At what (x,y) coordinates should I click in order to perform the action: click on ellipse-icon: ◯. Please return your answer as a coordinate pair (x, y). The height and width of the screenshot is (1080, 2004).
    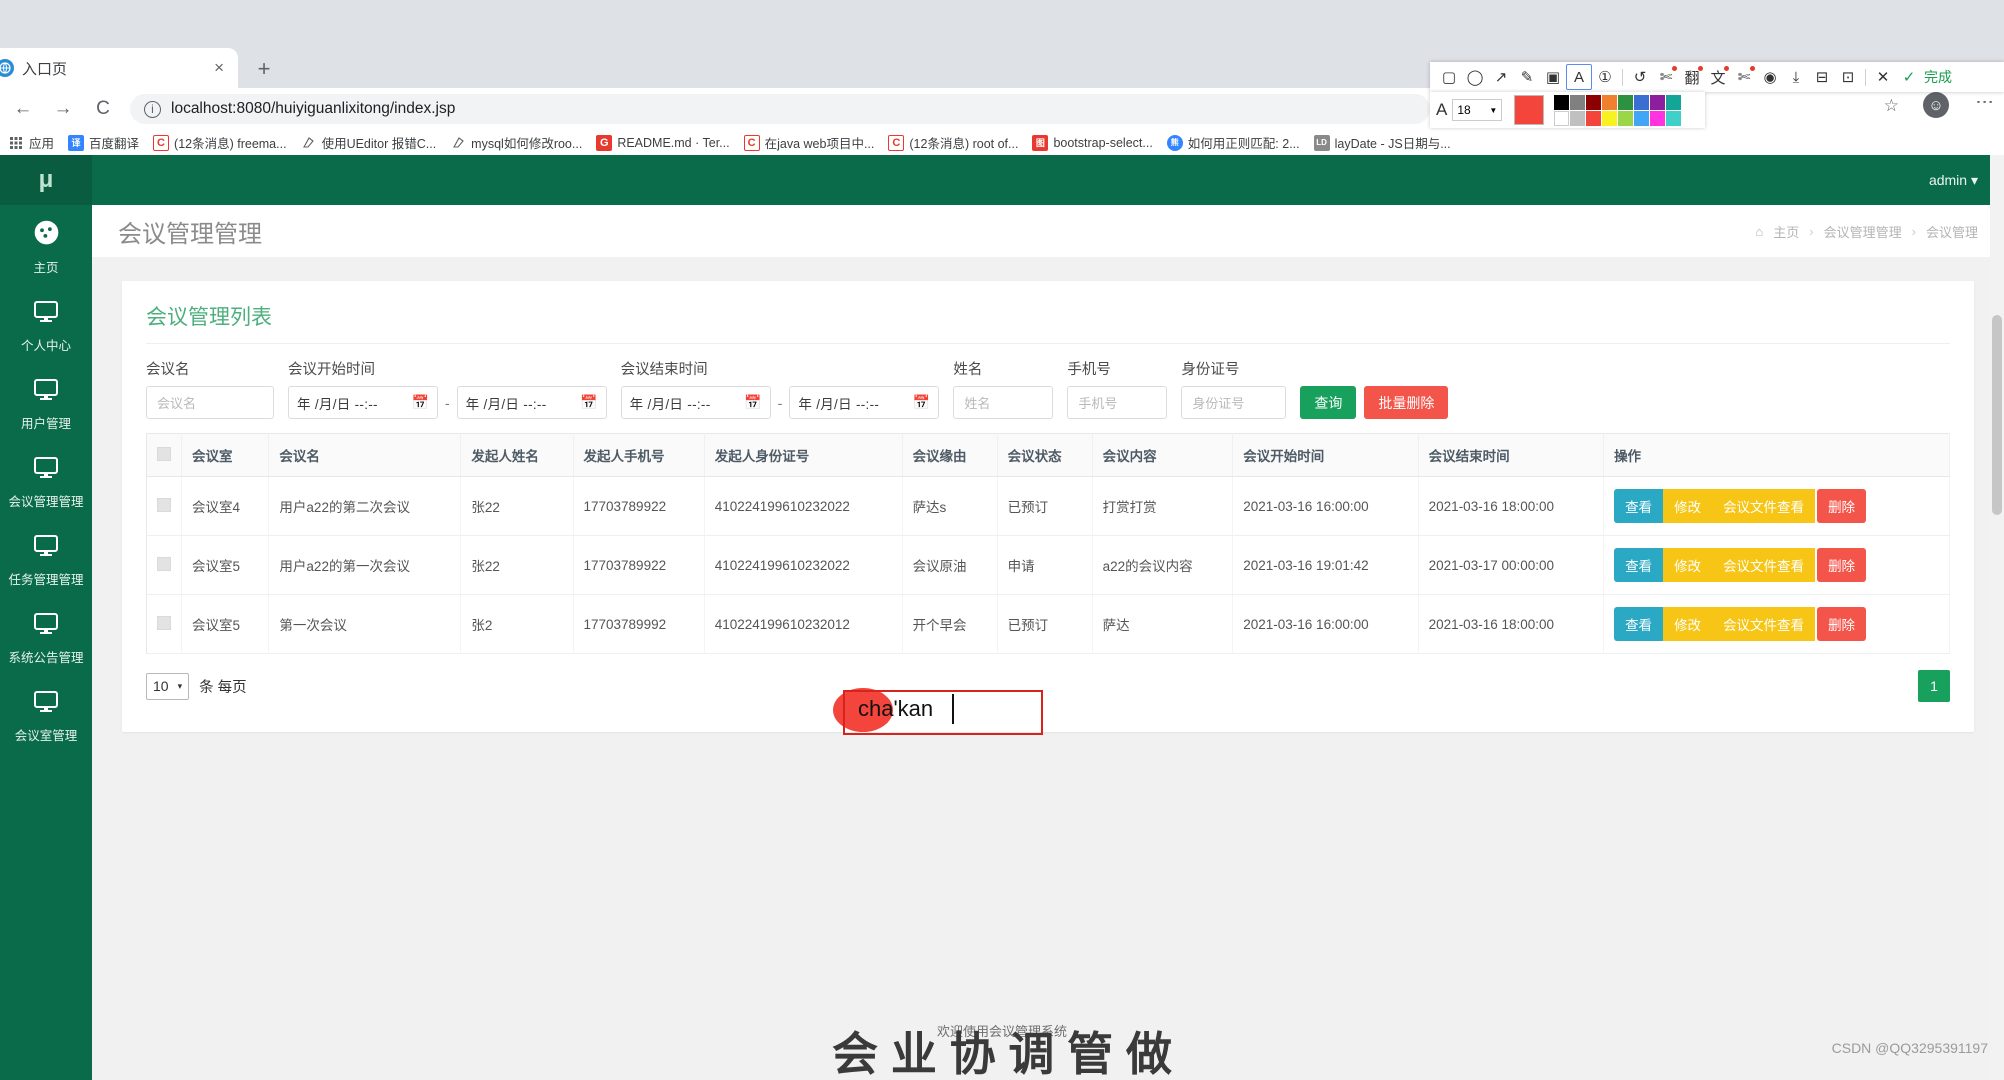
    Looking at the image, I should click on (1475, 77).